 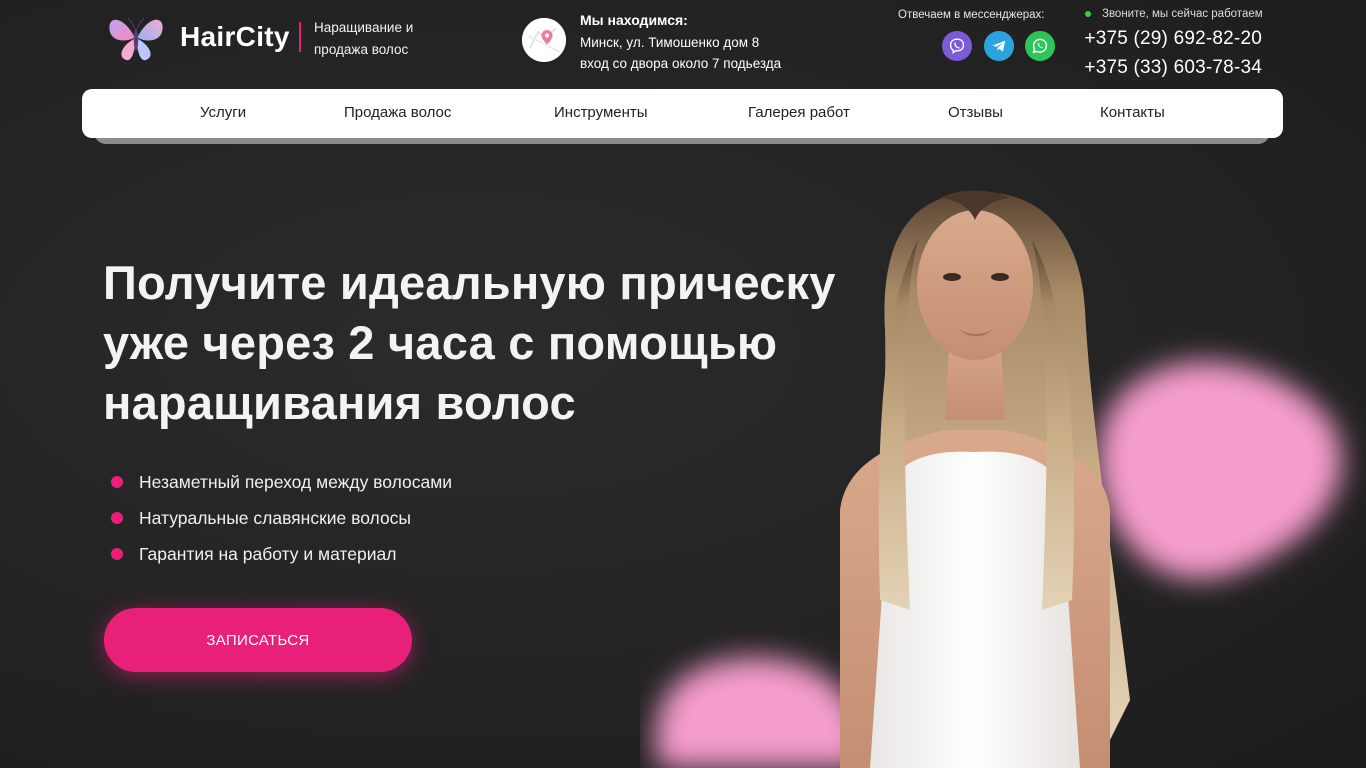 I want to click on tagline-line-2: продажа волос, so click(x=361, y=49).